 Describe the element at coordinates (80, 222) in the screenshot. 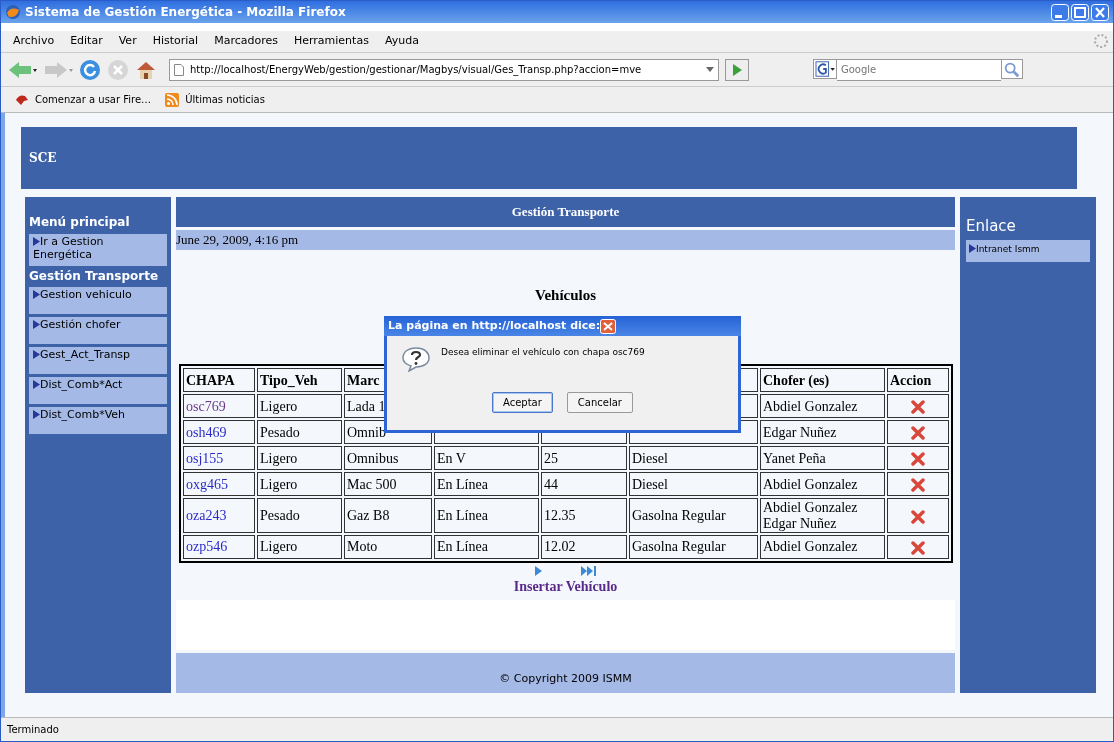

I see `sidebar-title: Menú principal` at that location.